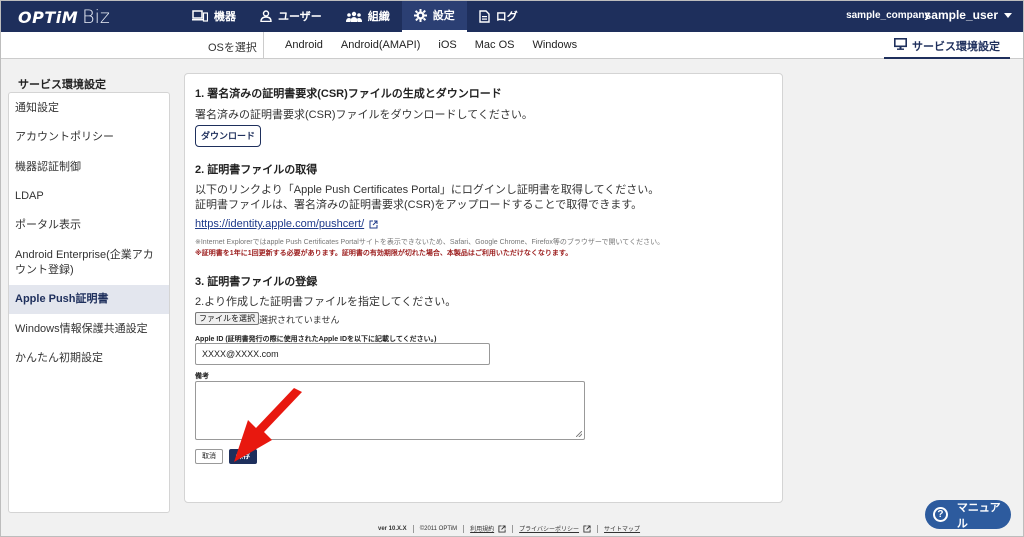  What do you see at coordinates (227, 318) in the screenshot?
I see `choose-file-button: ファイルを選択` at bounding box center [227, 318].